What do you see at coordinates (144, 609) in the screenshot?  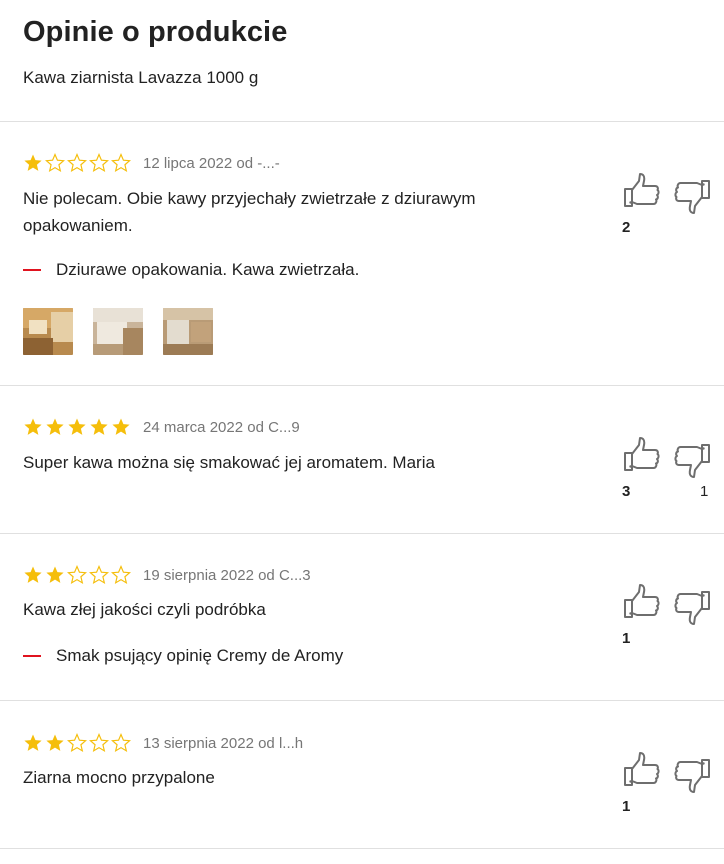 I see `review-text: Kawa złej jakości czyli podróbka` at bounding box center [144, 609].